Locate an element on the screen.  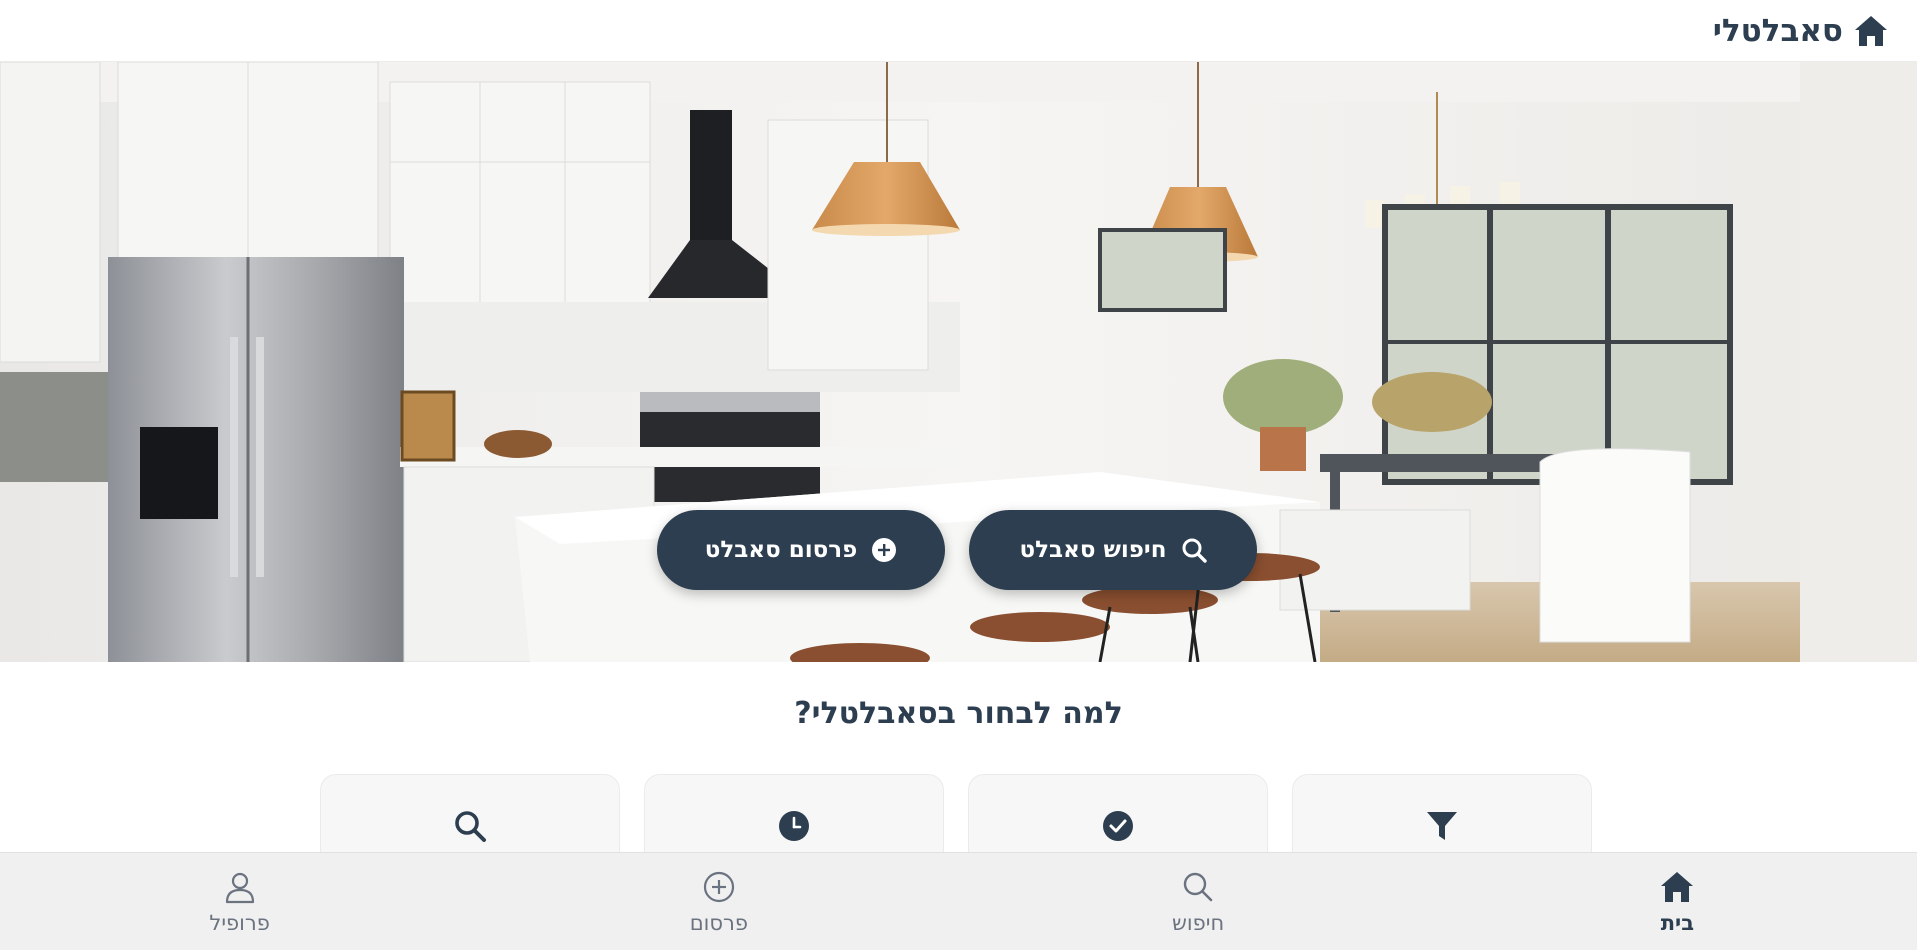
nav-item-search: חיפוש is located at coordinates (1198, 901).